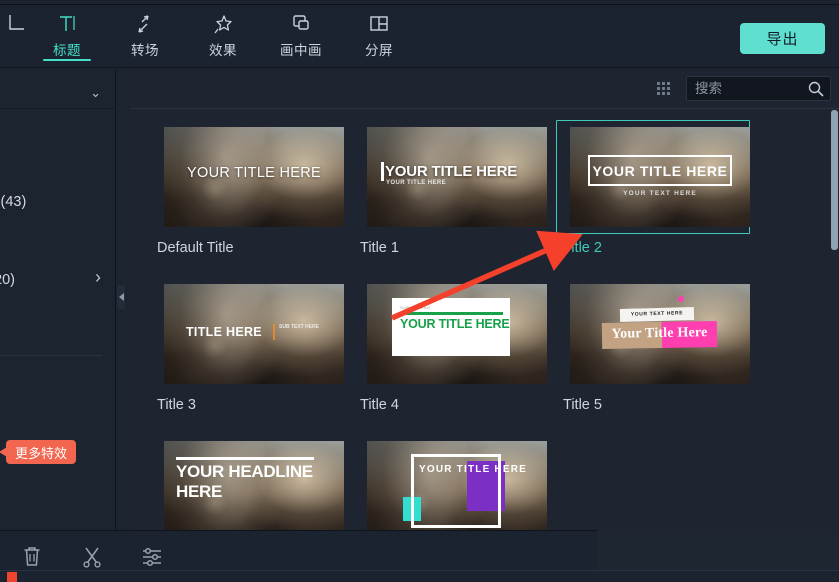 The width and height of the screenshot is (839, 582). Describe the element at coordinates (834, 320) in the screenshot. I see `panel-scrollbar` at that location.